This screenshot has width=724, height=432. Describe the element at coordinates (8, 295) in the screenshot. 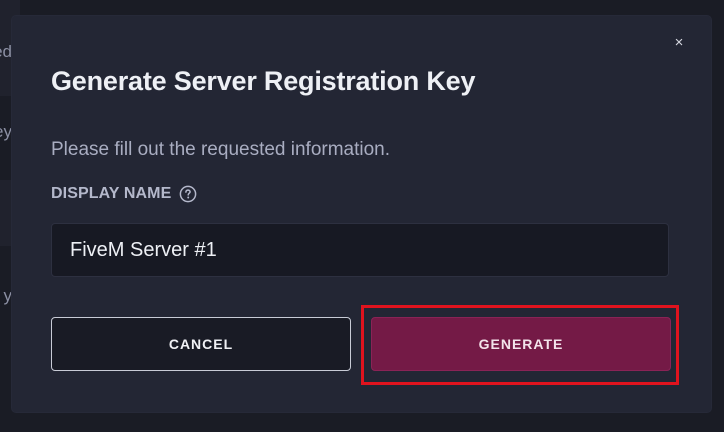

I see `background-text-fragment: y` at that location.